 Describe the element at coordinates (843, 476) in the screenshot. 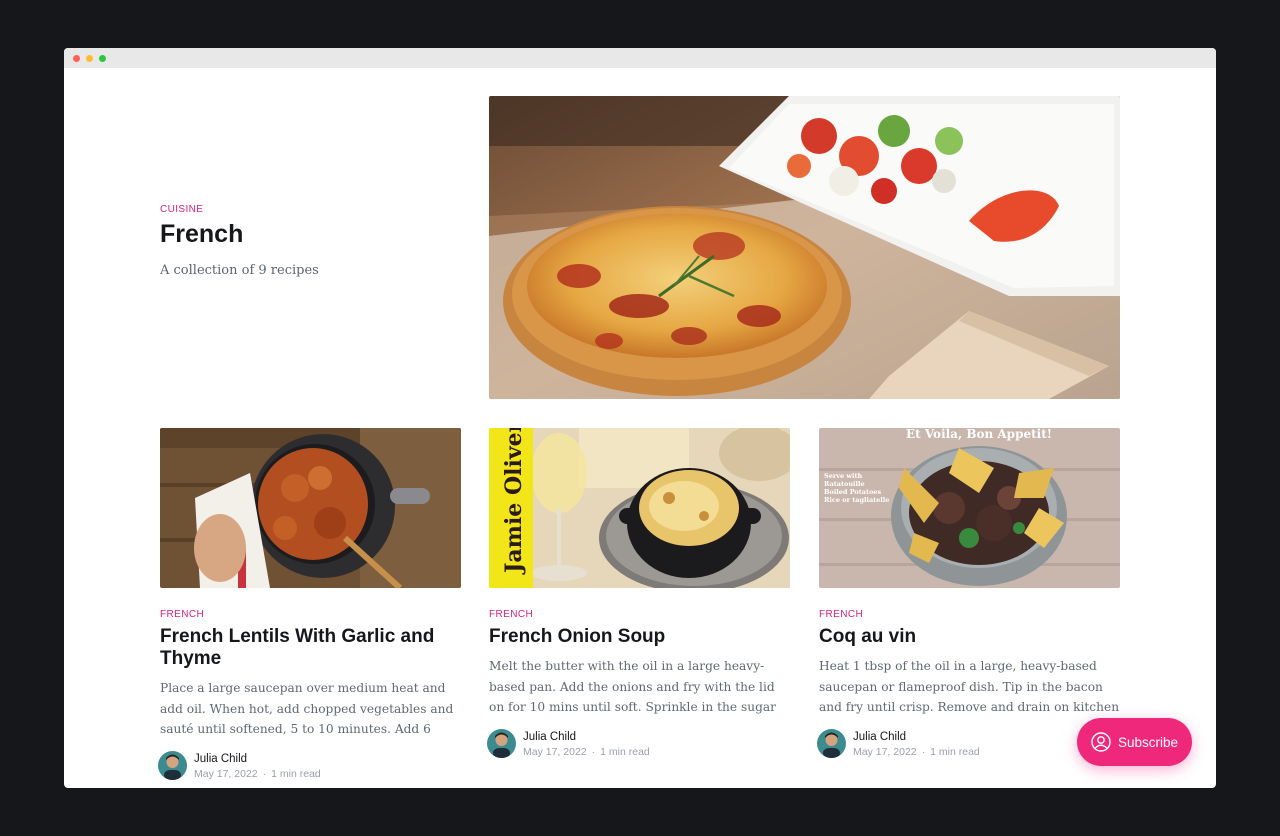

I see `image-note: Serve with` at that location.